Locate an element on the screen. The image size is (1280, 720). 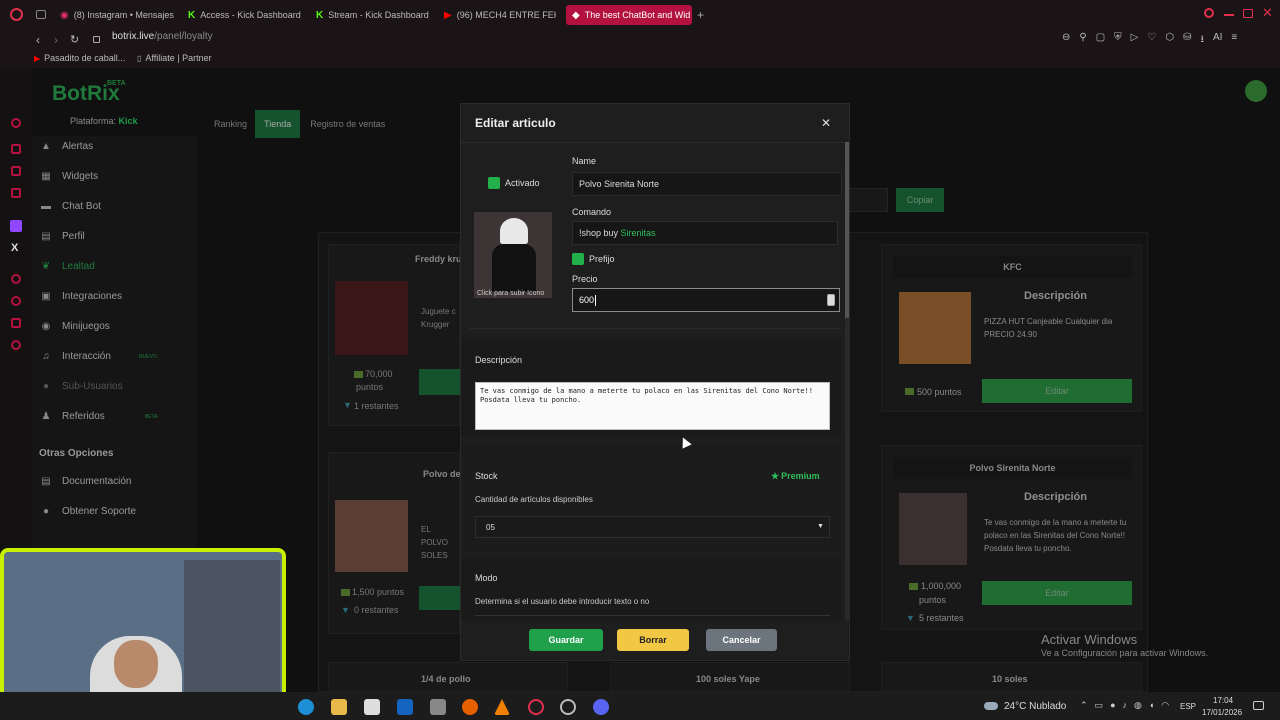
sidebar-item-widgets: ▦ Widgets is located at coordinates (69, 176).